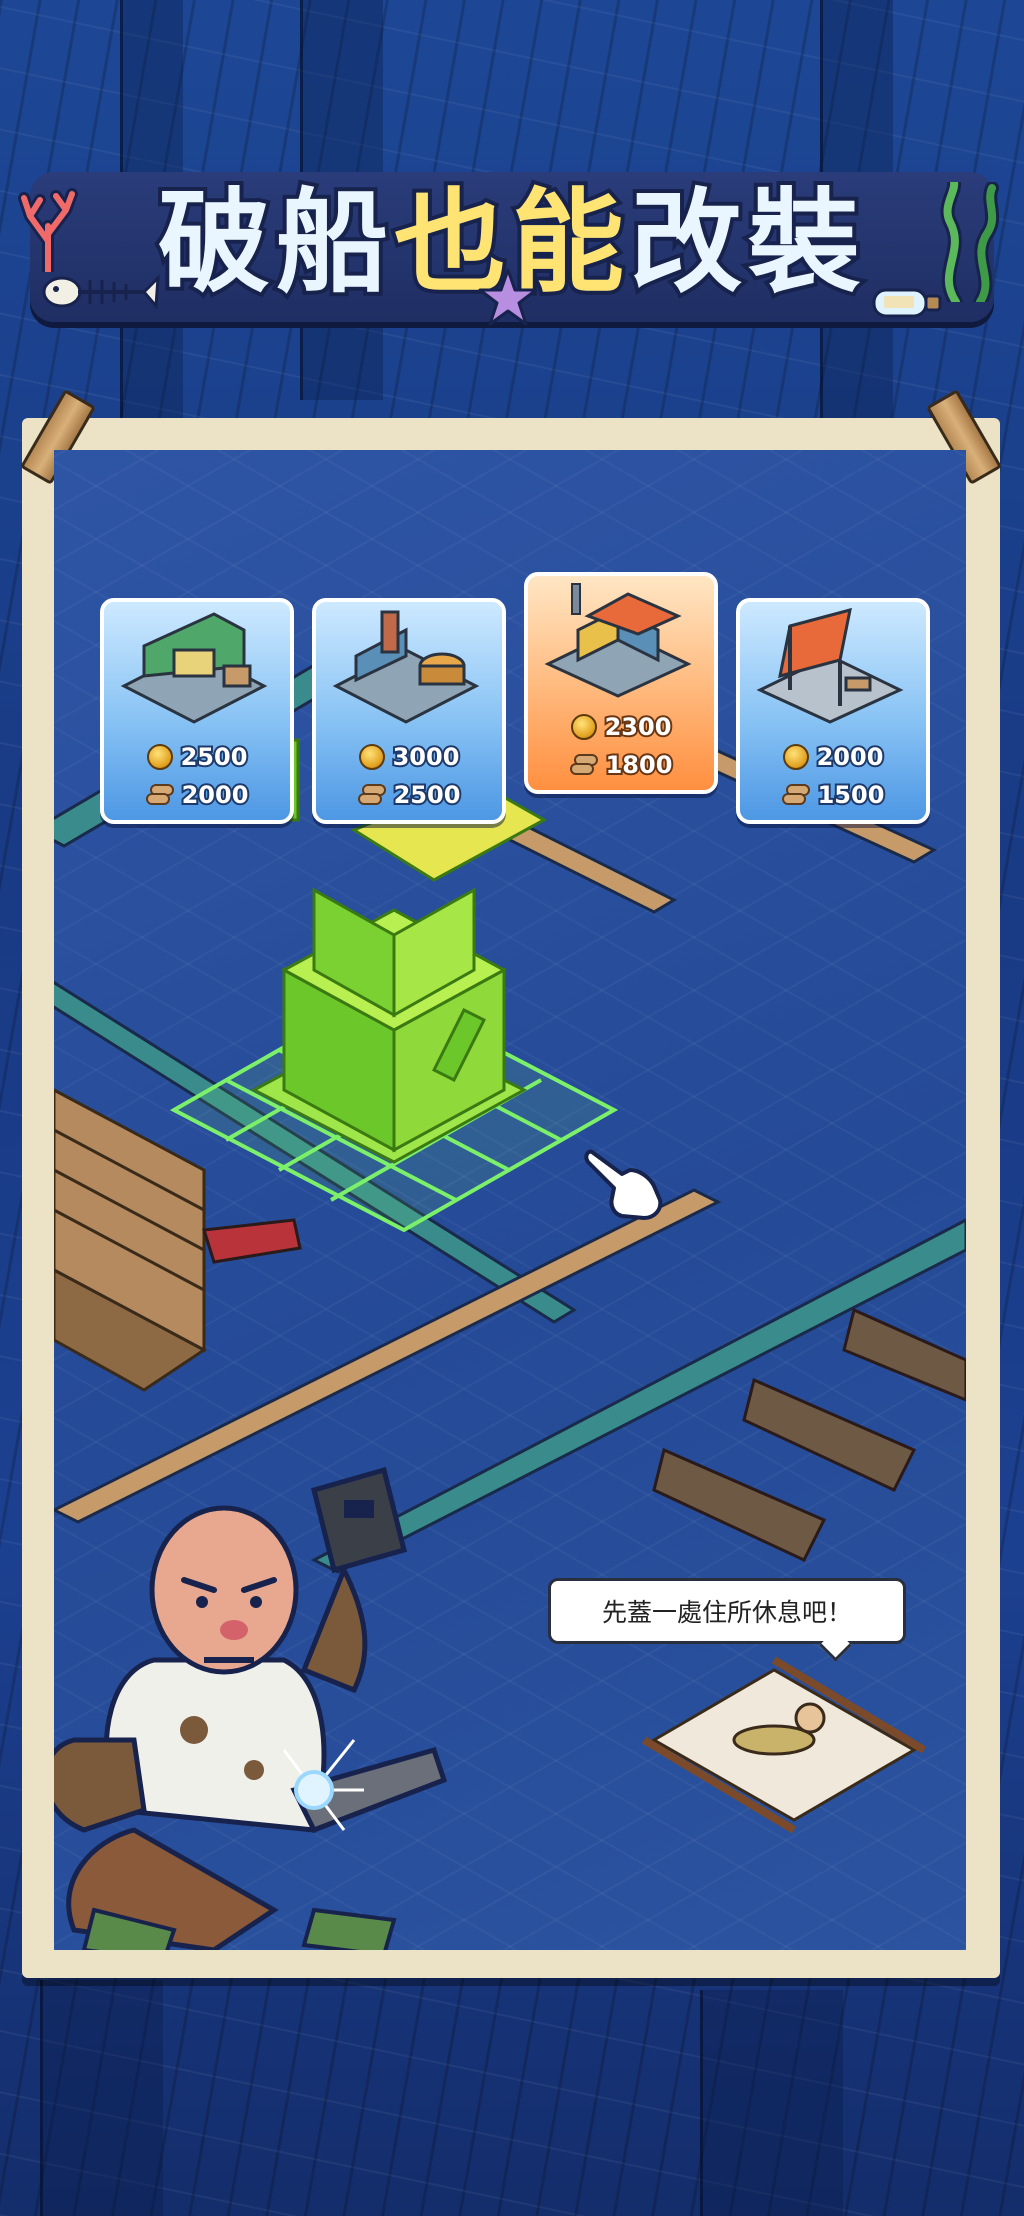  I want to click on cost-coins-row: 2500, so click(197, 757).